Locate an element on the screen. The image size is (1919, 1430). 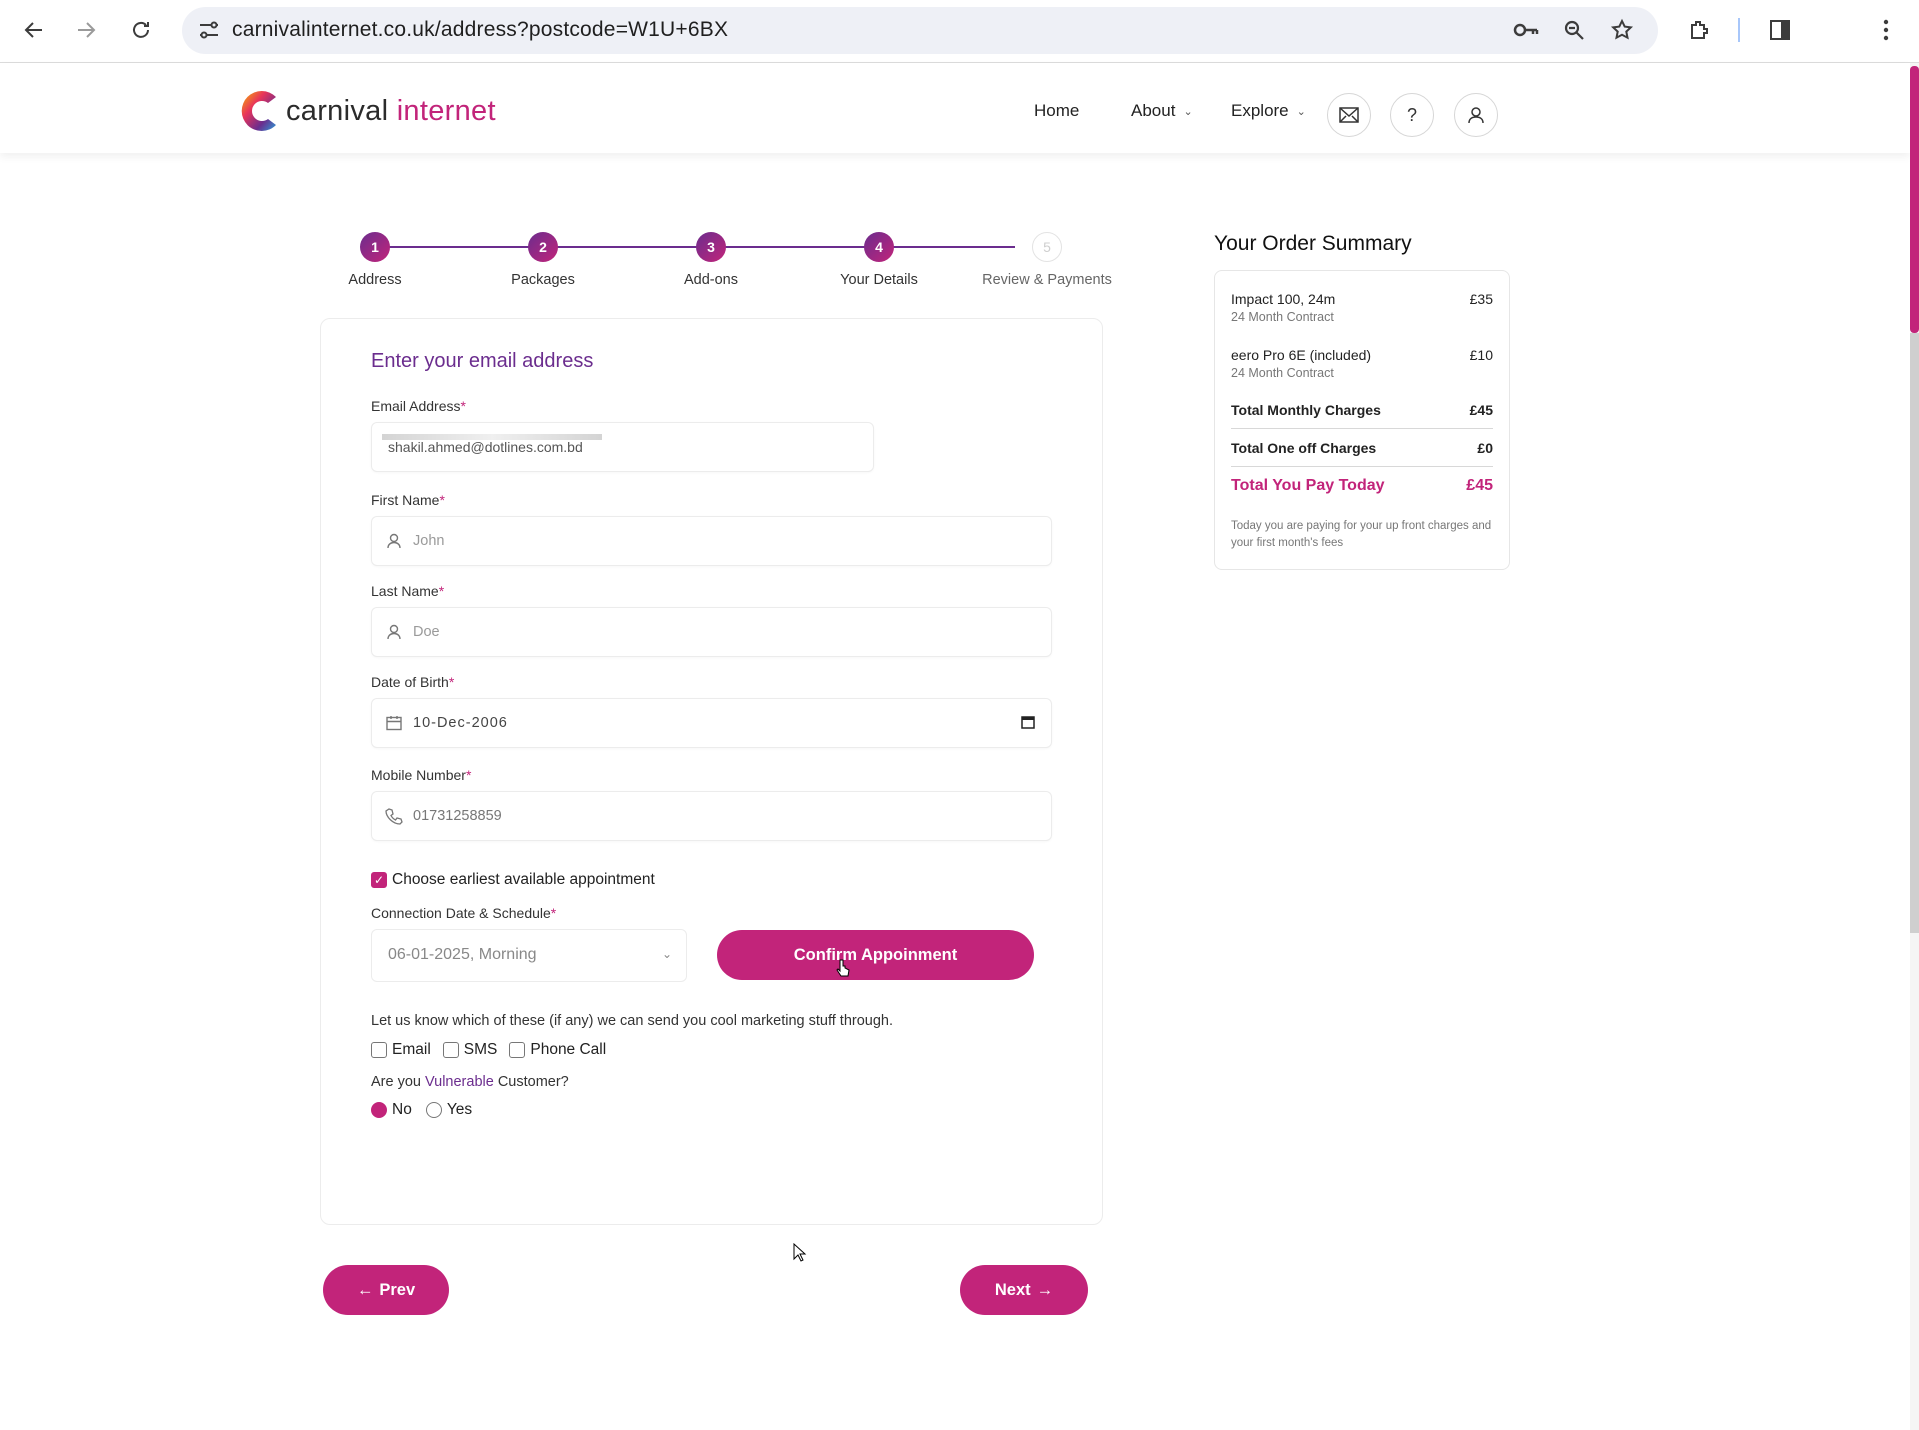
help-button: ? is located at coordinates (1412, 115).